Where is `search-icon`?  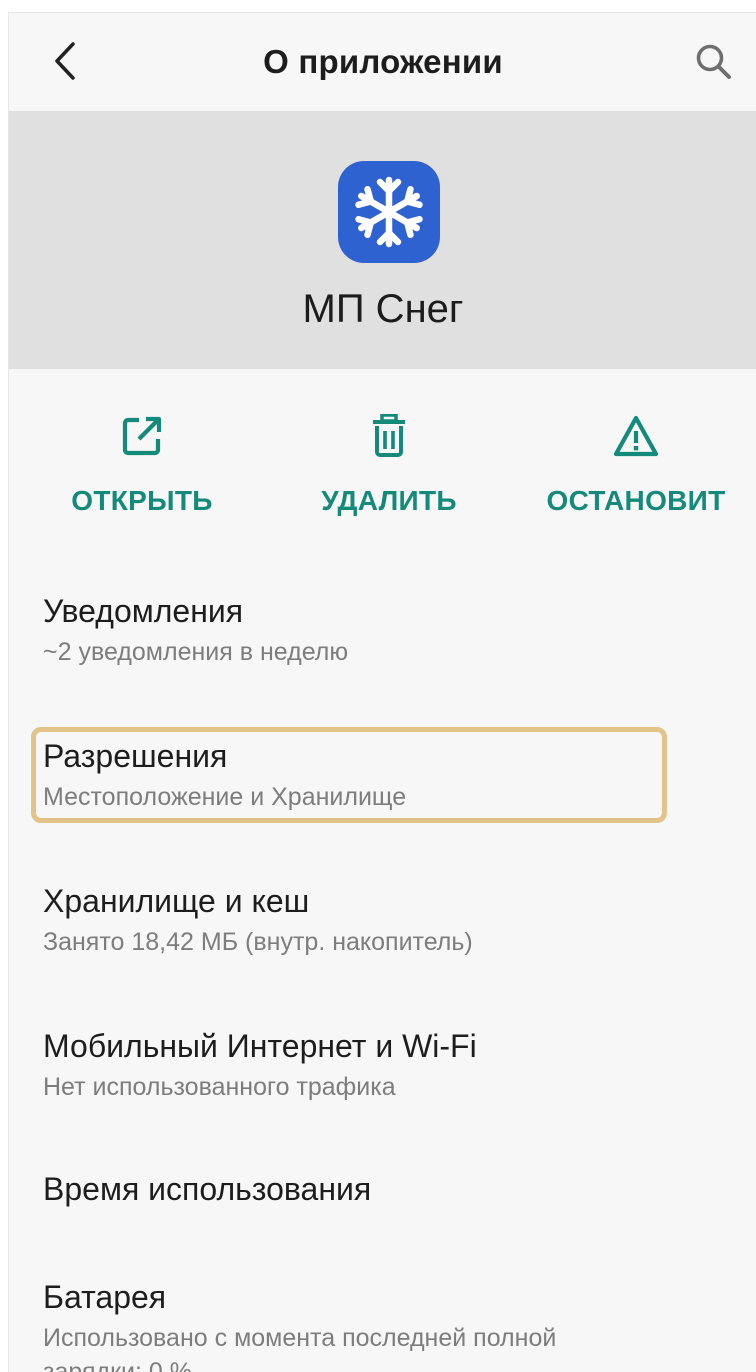 search-icon is located at coordinates (713, 61).